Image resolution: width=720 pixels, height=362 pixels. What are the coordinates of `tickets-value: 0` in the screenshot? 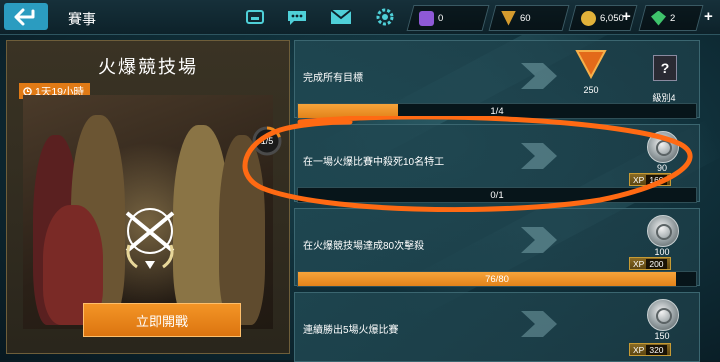 It's located at (441, 18).